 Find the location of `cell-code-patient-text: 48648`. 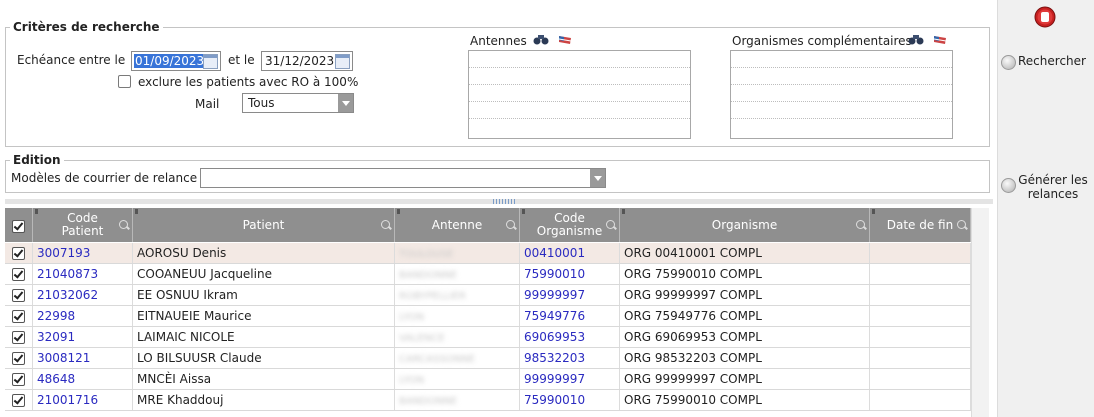

cell-code-patient-text: 48648 is located at coordinates (56, 379).